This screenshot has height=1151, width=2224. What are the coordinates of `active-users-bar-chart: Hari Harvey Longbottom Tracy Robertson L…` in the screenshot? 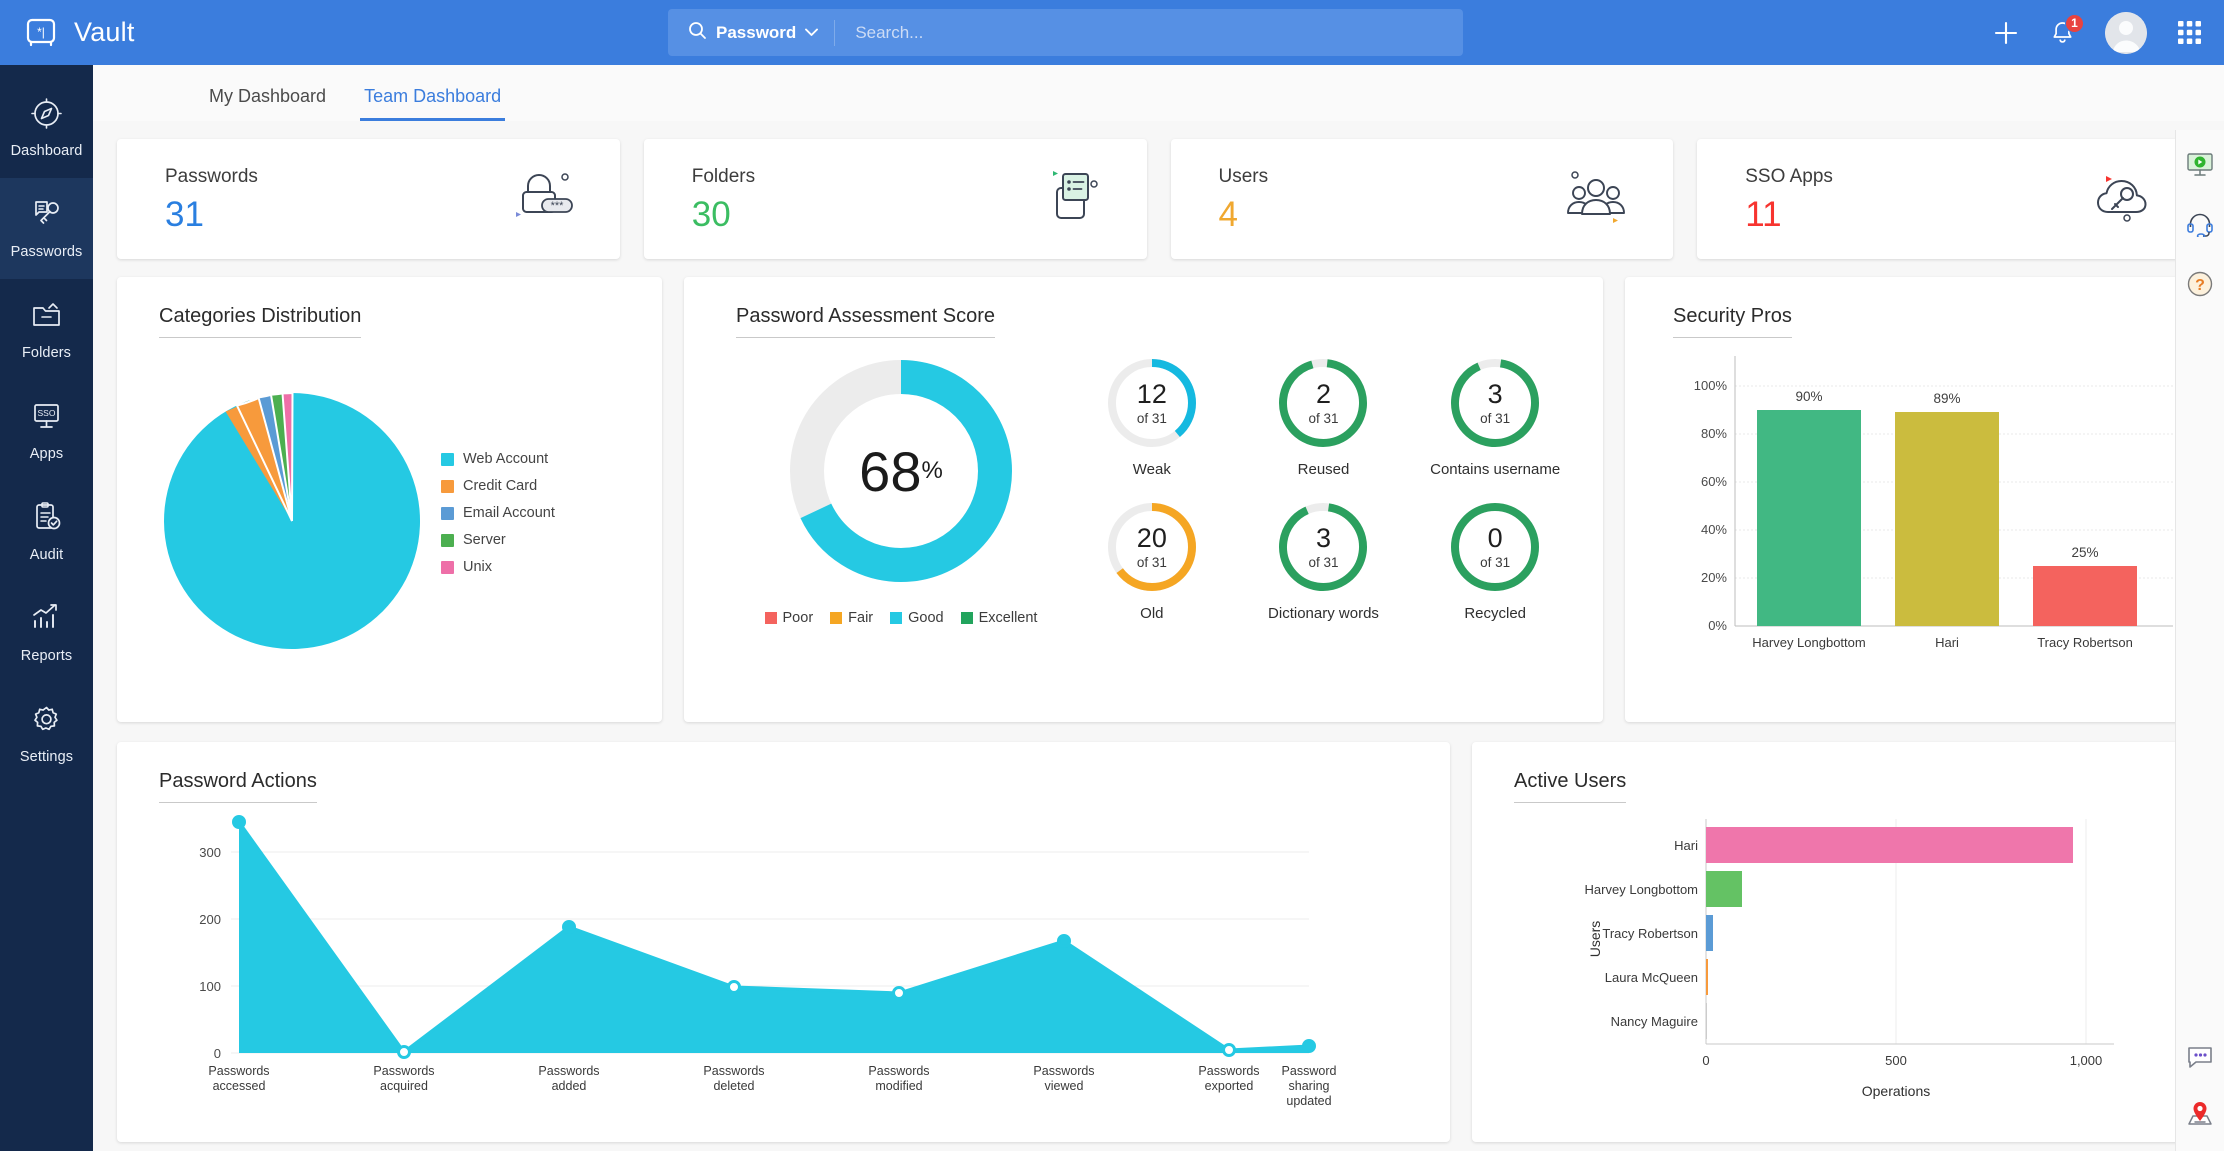 It's located at (1849, 959).